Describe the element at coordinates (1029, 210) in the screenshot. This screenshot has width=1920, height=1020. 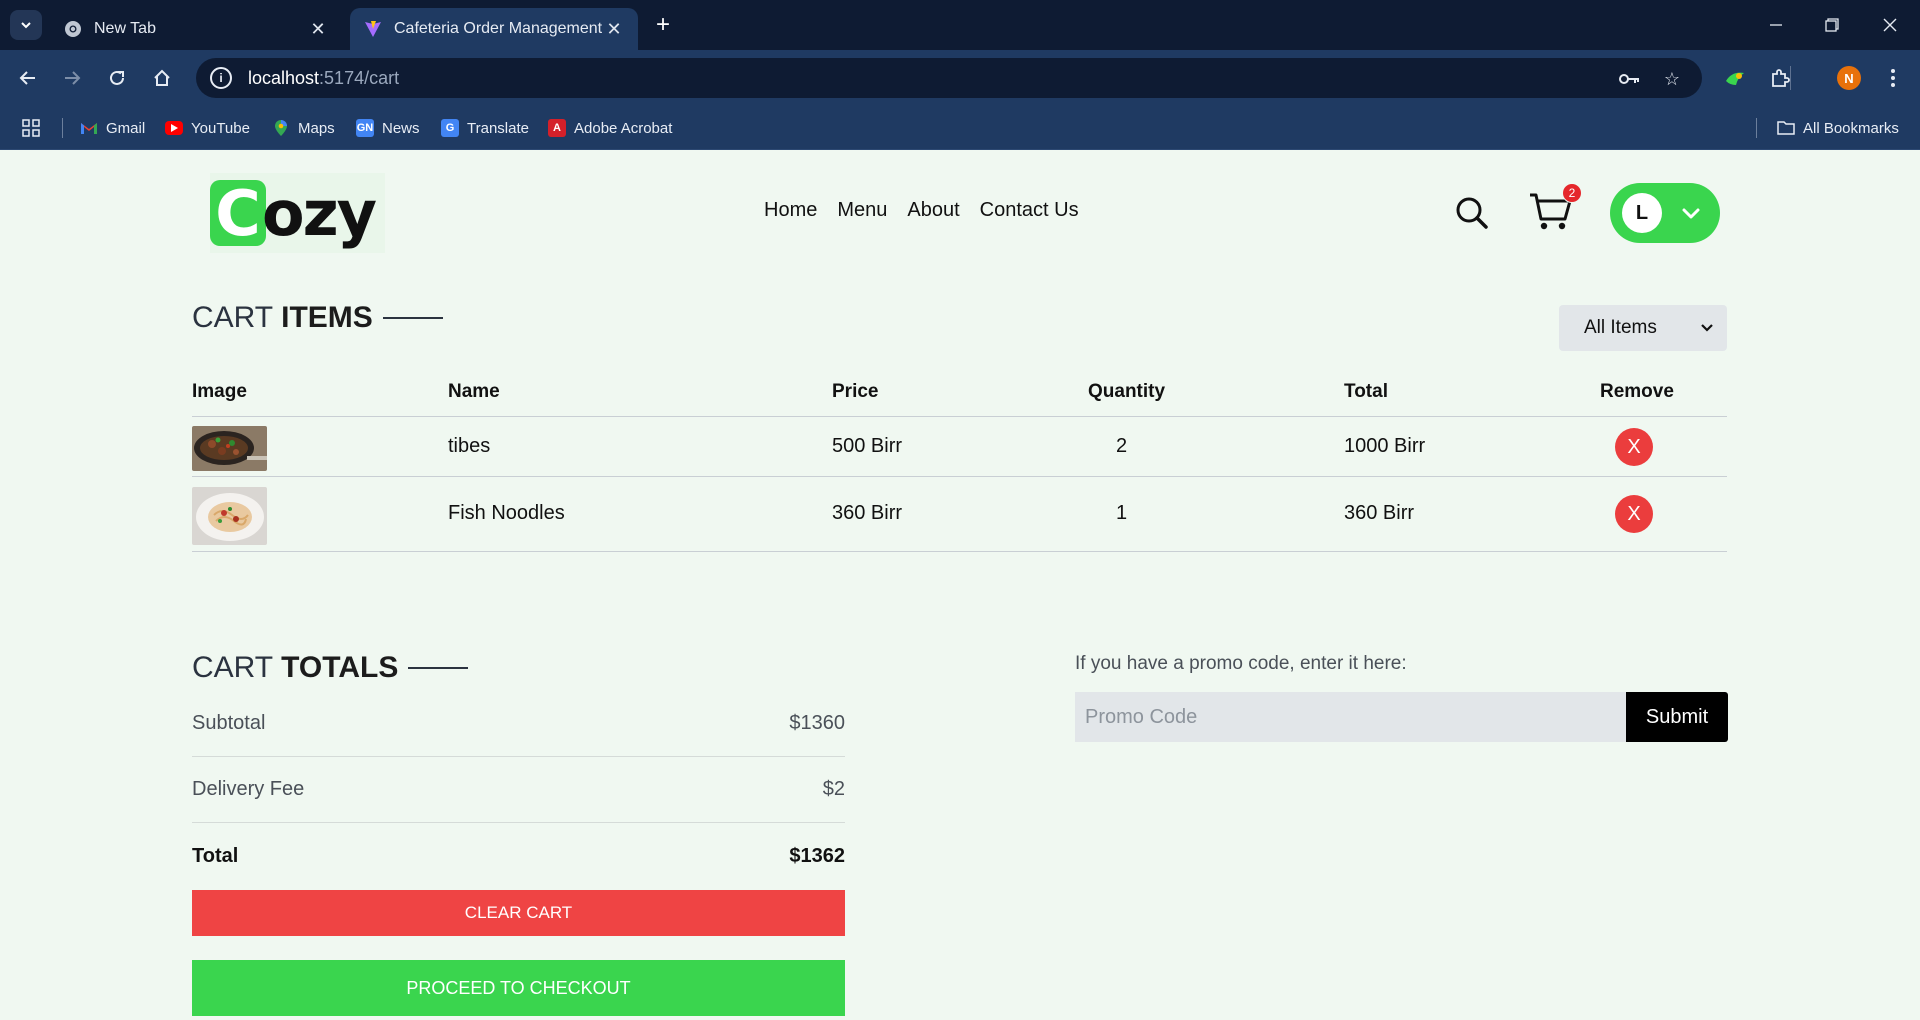
I see `nav-contact-us: Contact Us` at that location.